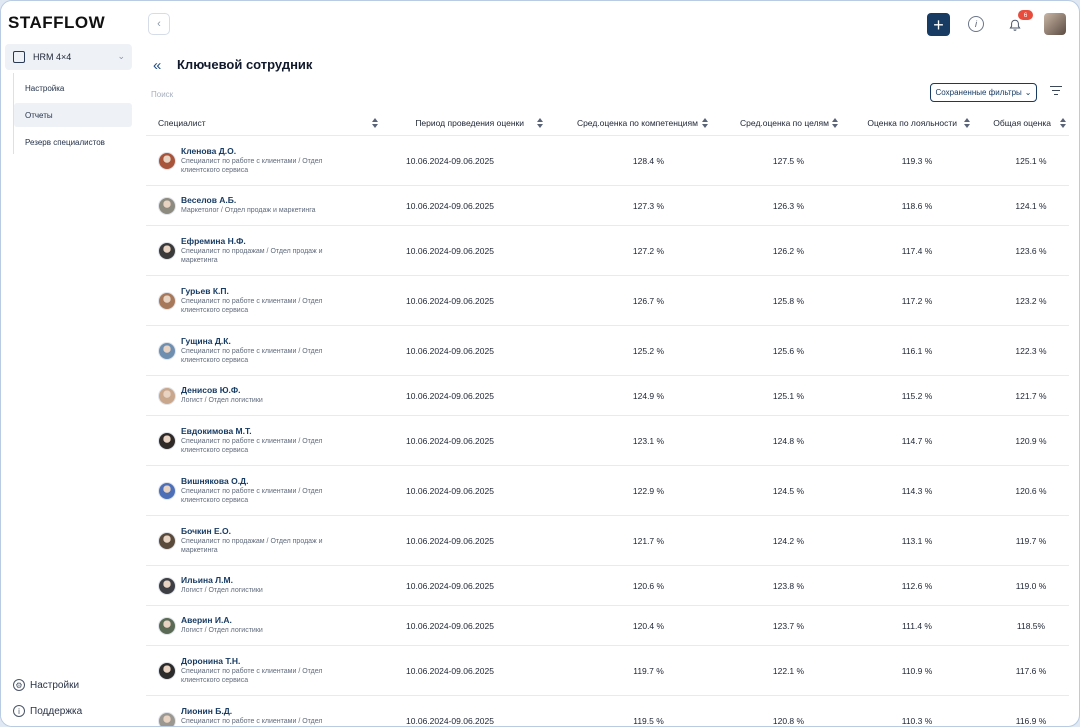  Describe the element at coordinates (978, 92) in the screenshot. I see `saved-filters-label: Сохраненные фильтры` at that location.